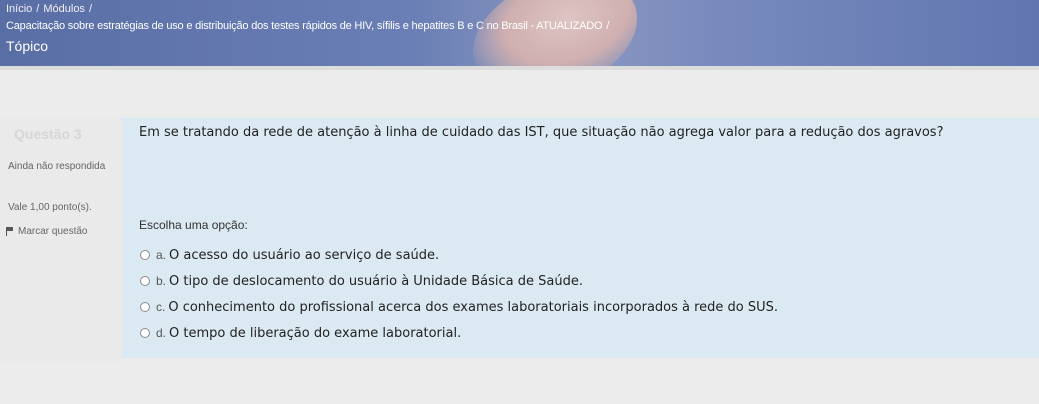 This screenshot has height=404, width=1039. I want to click on flag-question-label: Marcar questão, so click(53, 231).